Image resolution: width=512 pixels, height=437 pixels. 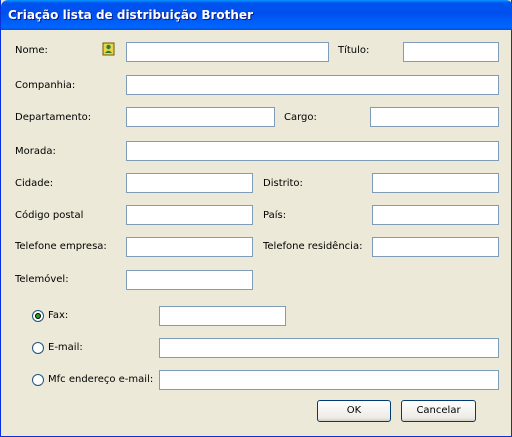 What do you see at coordinates (101, 379) in the screenshot?
I see `label-mfc-email: Mfc endereço e-mail:` at bounding box center [101, 379].